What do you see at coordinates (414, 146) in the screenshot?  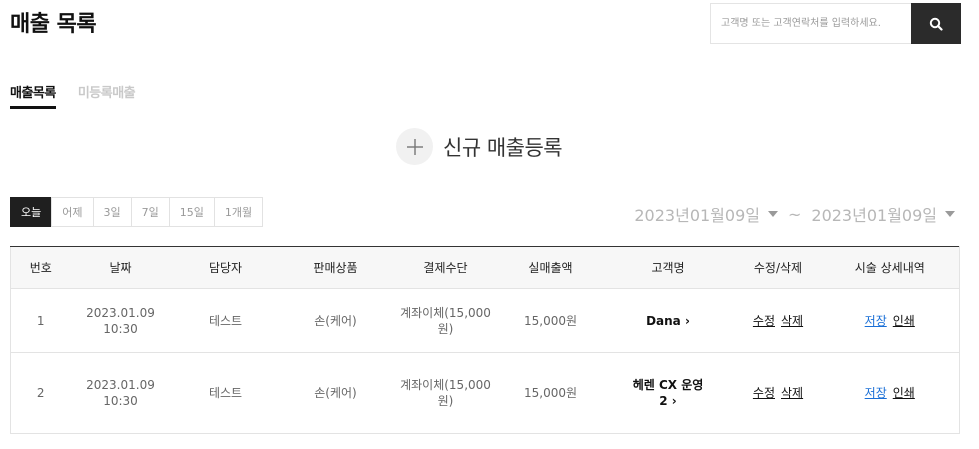 I see `plus-icon` at bounding box center [414, 146].